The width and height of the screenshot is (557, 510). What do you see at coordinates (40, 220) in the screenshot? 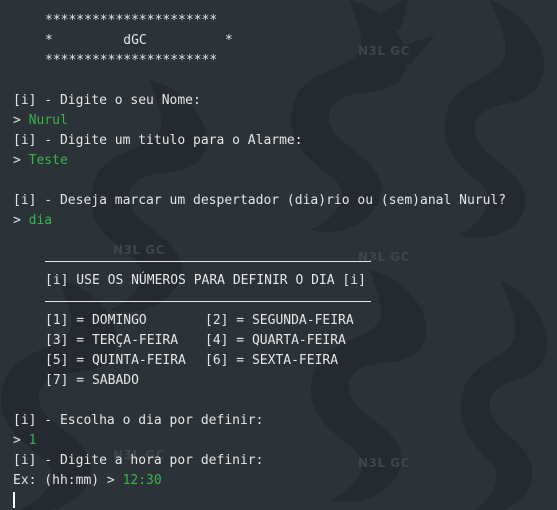
I see `mode-value: dia` at bounding box center [40, 220].